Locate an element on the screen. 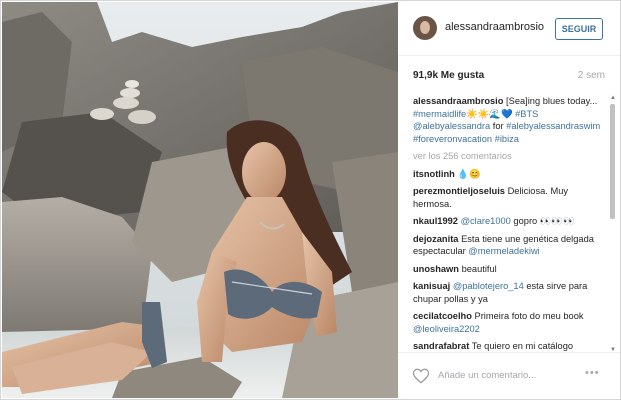 The width and height of the screenshot is (621, 400). comment-text: 💧😊 is located at coordinates (469, 173).